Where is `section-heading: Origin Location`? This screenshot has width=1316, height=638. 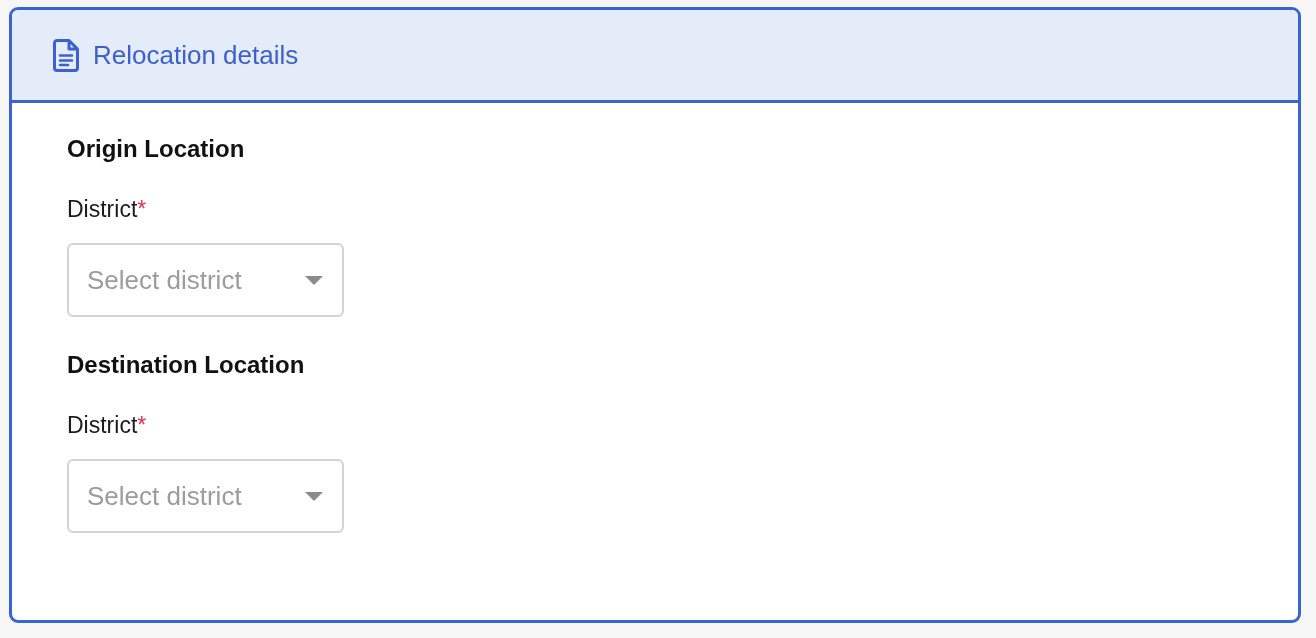
section-heading: Origin Location is located at coordinates (156, 149).